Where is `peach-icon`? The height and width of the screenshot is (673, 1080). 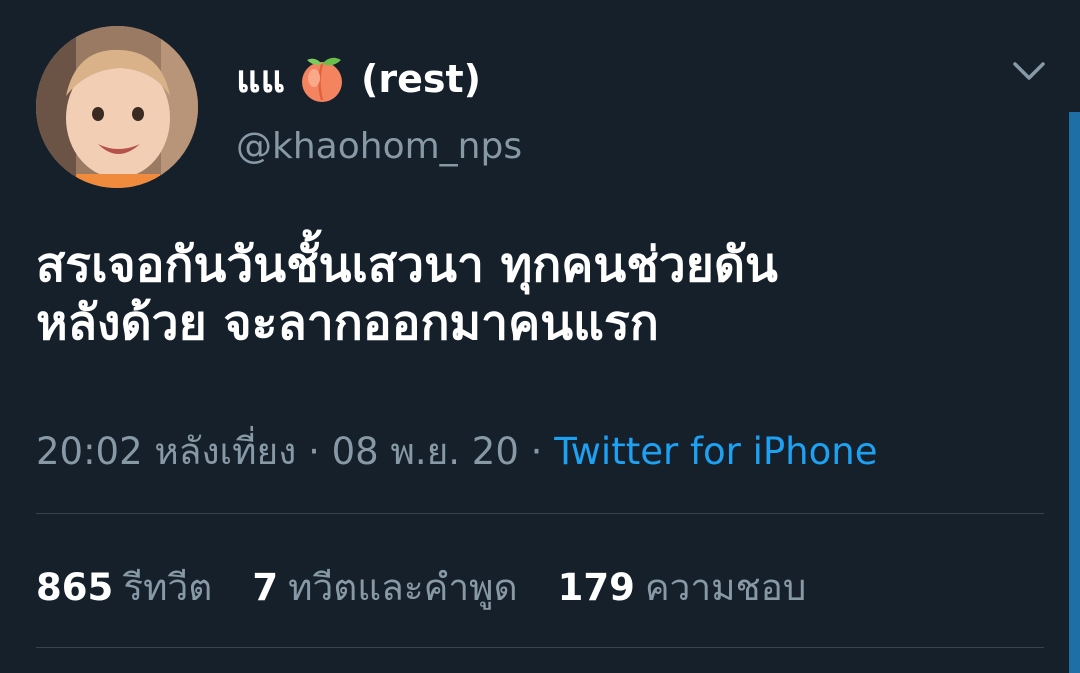 peach-icon is located at coordinates (322, 79).